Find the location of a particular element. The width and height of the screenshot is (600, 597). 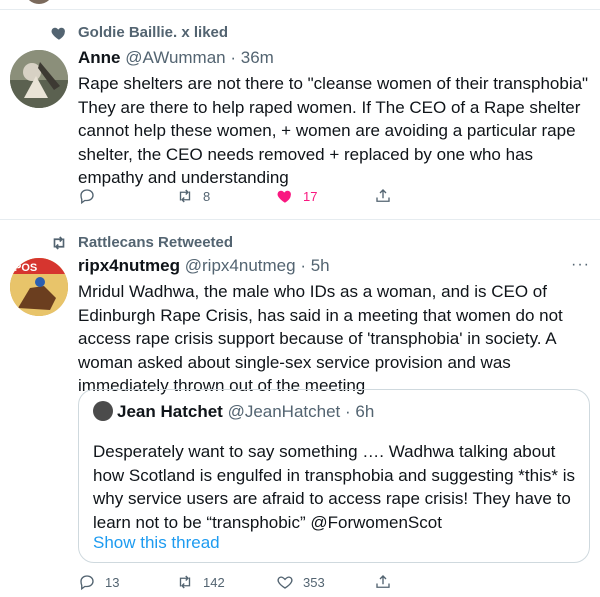

social-context-text: Rattlecans Retweeted is located at coordinates (156, 242).